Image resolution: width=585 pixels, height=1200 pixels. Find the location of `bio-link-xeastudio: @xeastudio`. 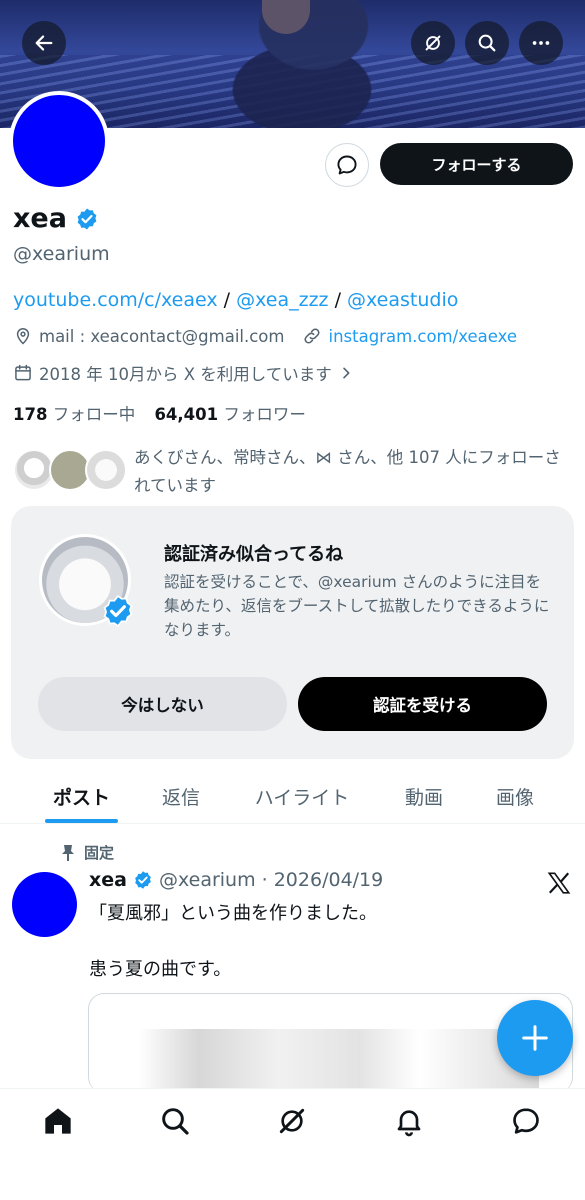

bio-link-xeastudio: @xeastudio is located at coordinates (402, 300).